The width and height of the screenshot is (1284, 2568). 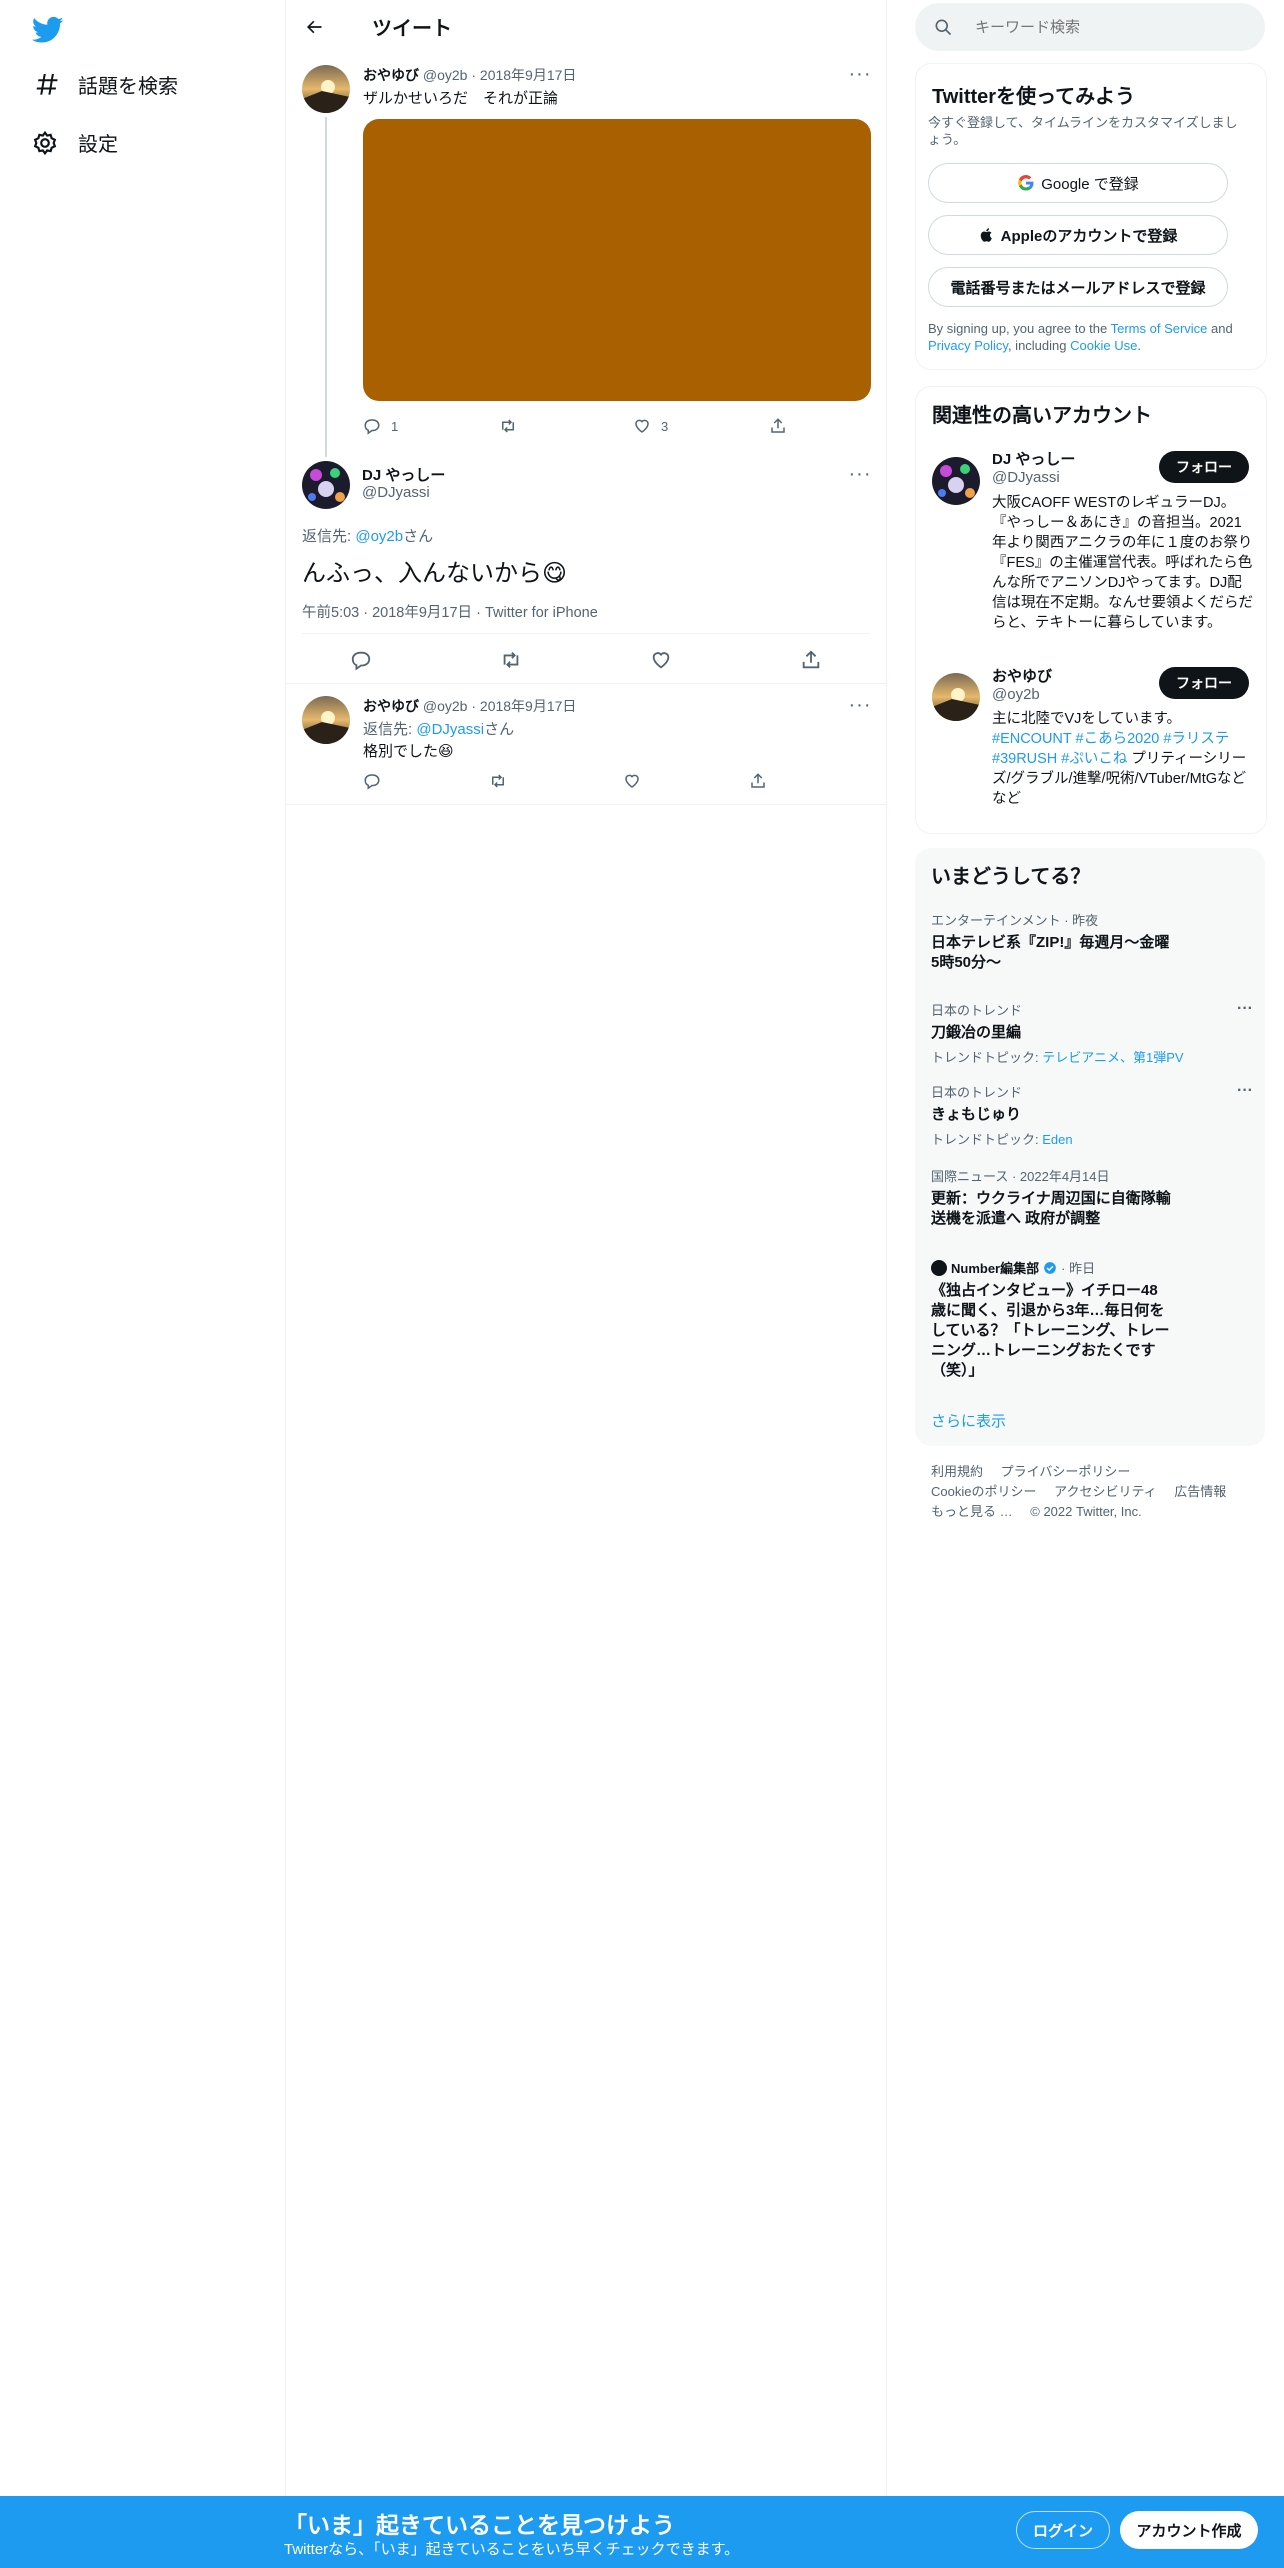 What do you see at coordinates (314, 27) in the screenshot?
I see `back-button` at bounding box center [314, 27].